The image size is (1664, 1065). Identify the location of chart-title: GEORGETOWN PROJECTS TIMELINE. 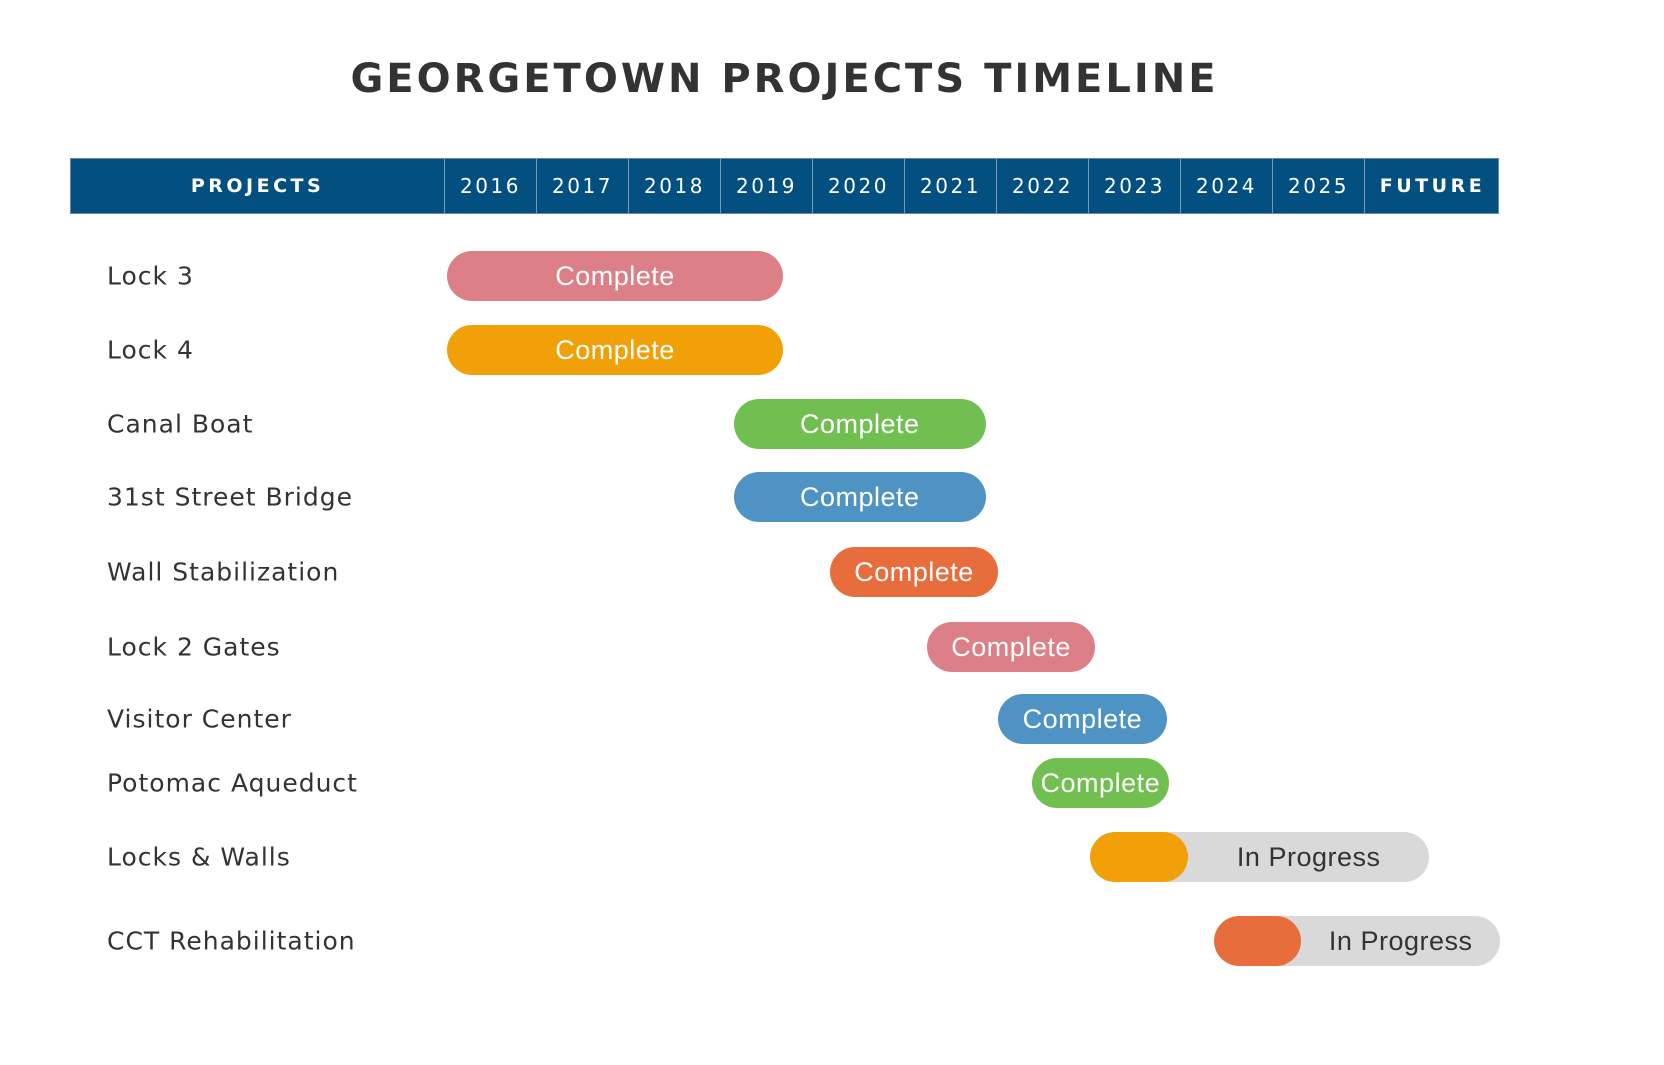
(784, 79).